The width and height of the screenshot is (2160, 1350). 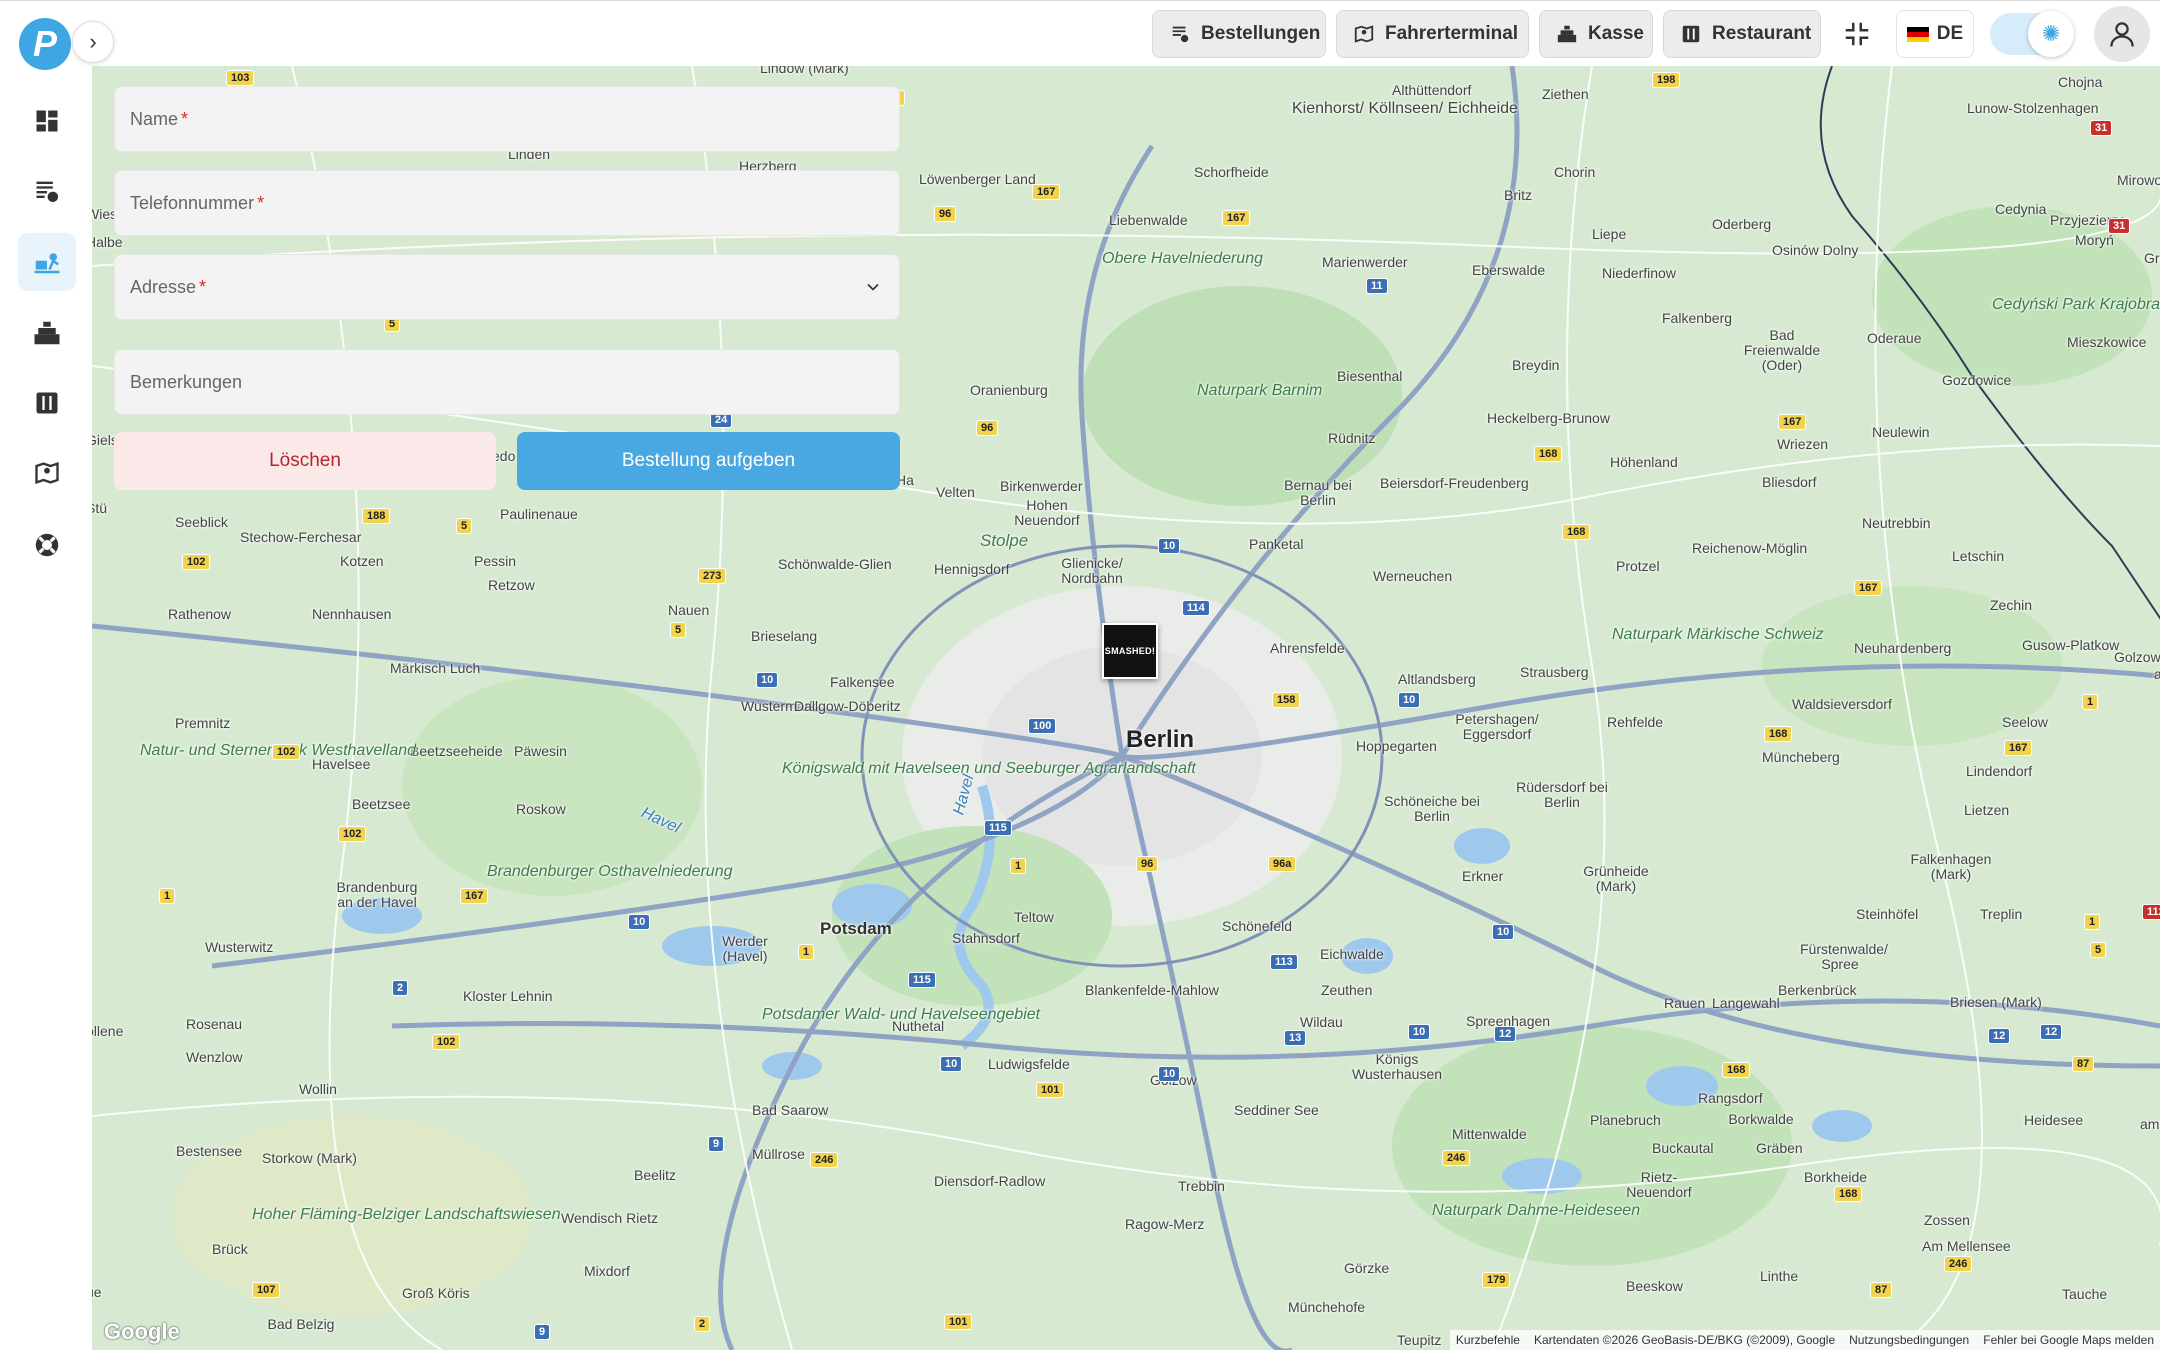 What do you see at coordinates (507, 119) in the screenshot?
I see `name-field: Name *` at bounding box center [507, 119].